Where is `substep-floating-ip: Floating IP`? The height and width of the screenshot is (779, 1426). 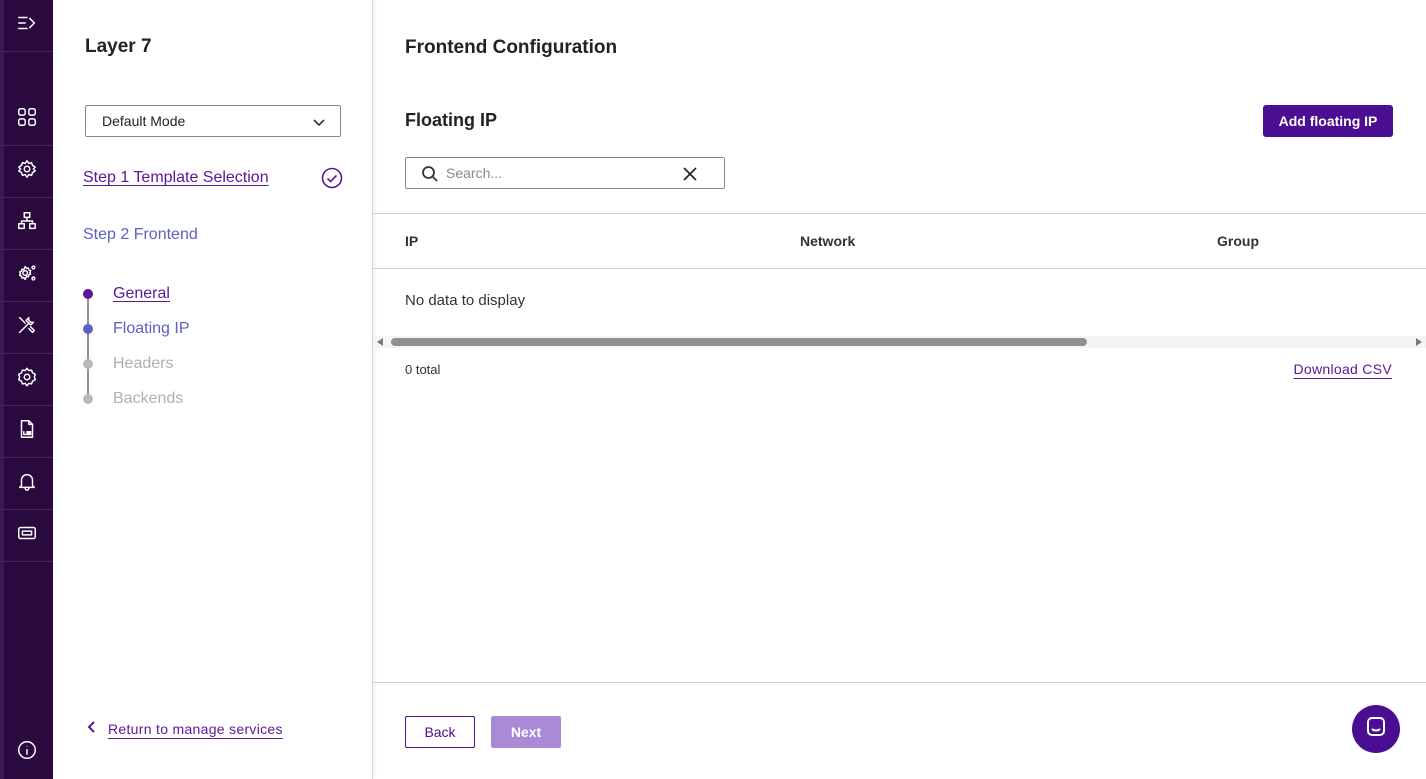
substep-floating-ip: Floating IP is located at coordinates (136, 329).